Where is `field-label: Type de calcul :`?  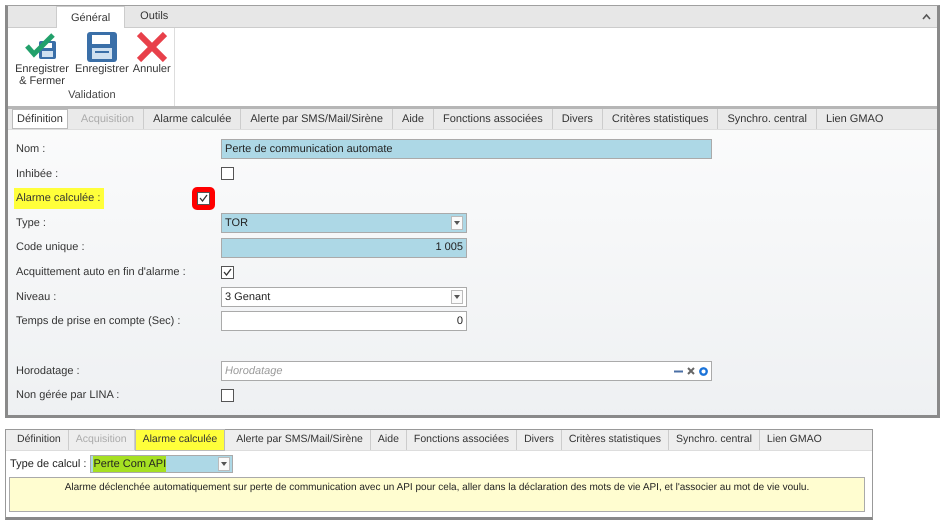 field-label: Type de calcul : is located at coordinates (48, 464).